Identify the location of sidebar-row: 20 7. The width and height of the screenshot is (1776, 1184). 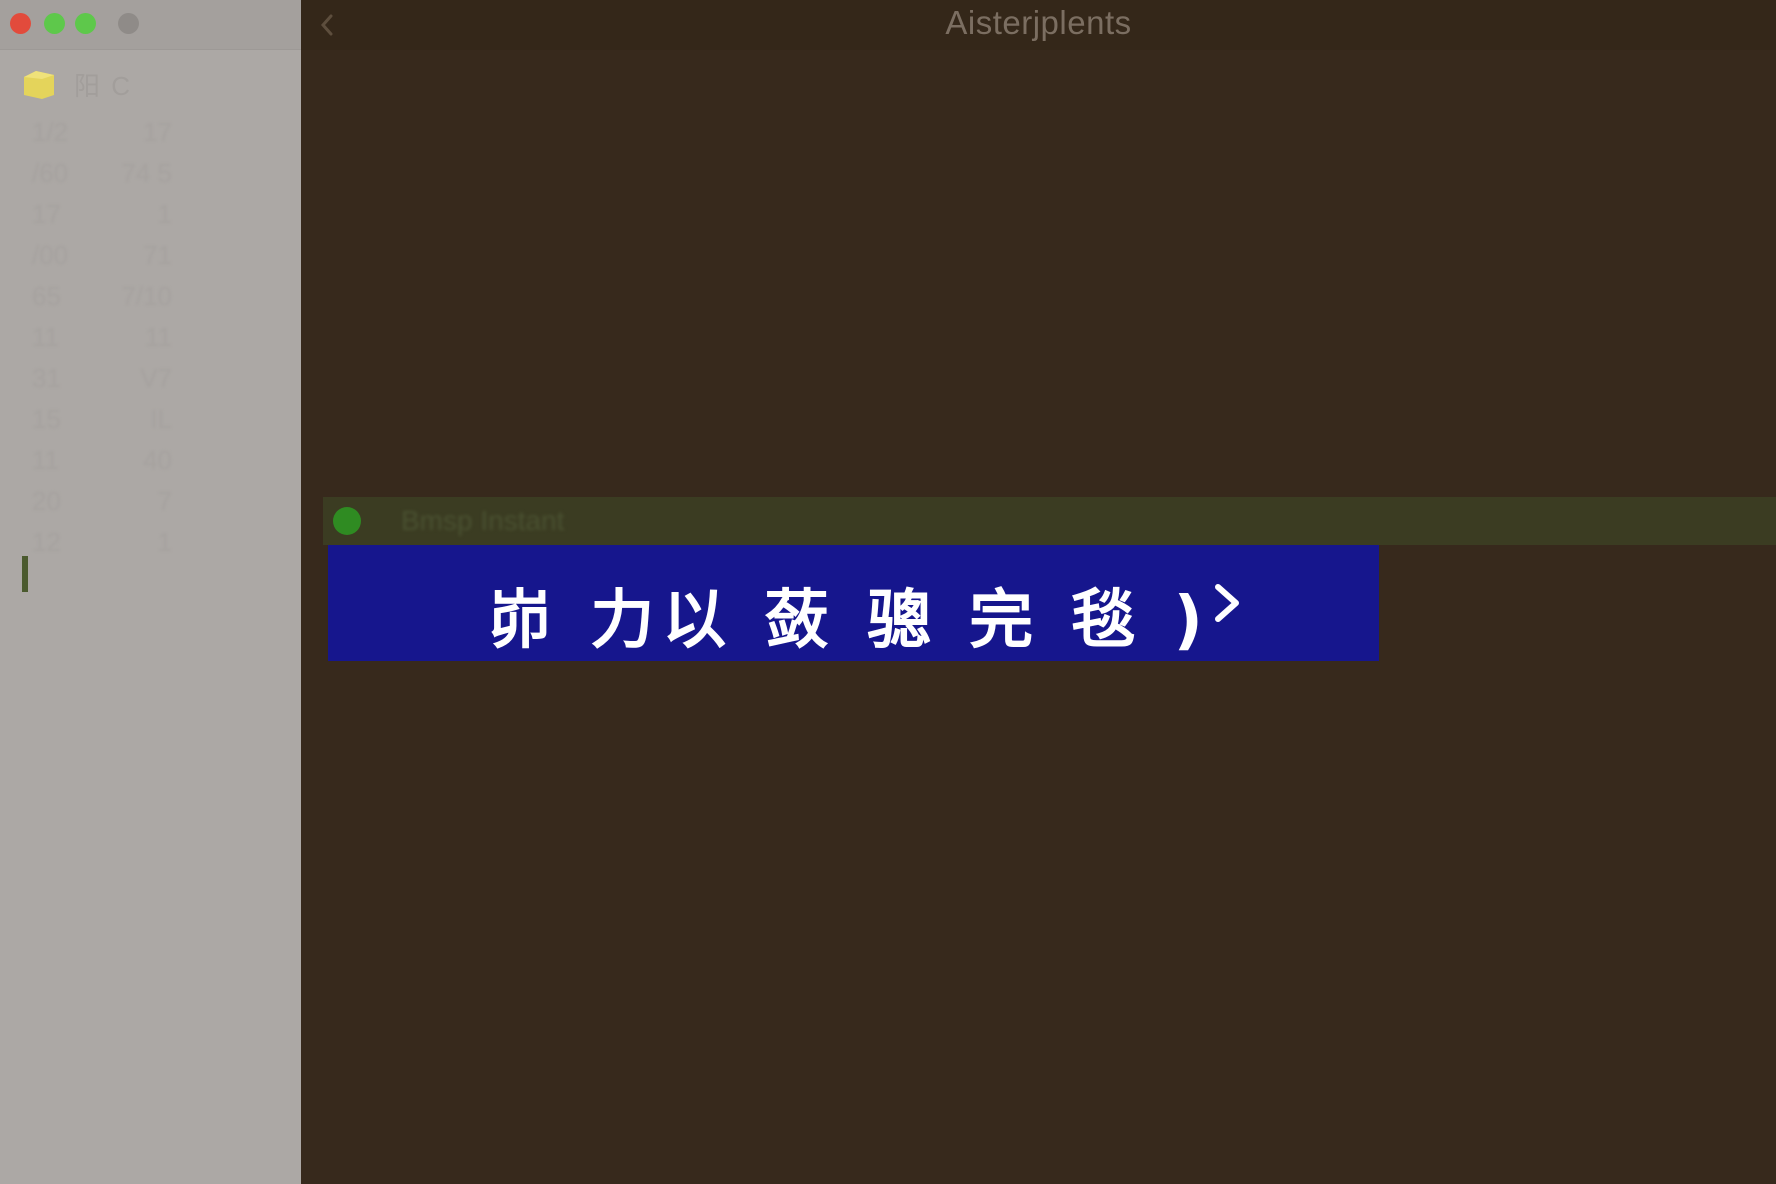
(102, 501).